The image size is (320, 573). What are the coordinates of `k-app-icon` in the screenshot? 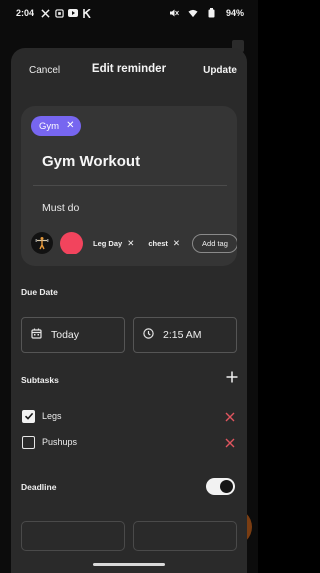 It's located at (87, 13).